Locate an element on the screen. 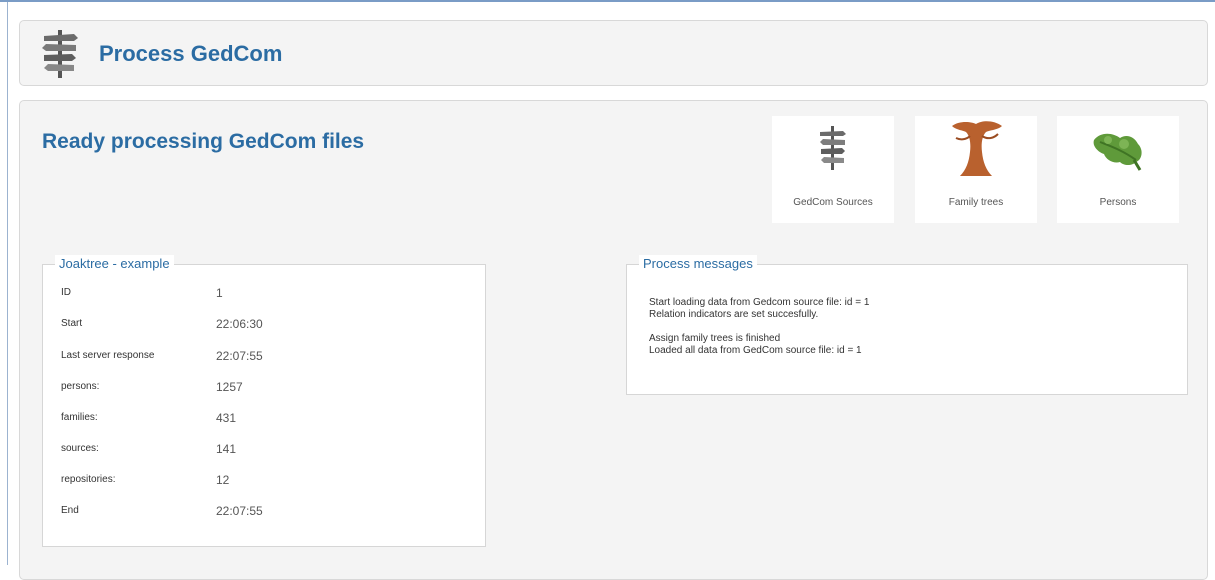  family-trees-tile: Family trees is located at coordinates (976, 169).